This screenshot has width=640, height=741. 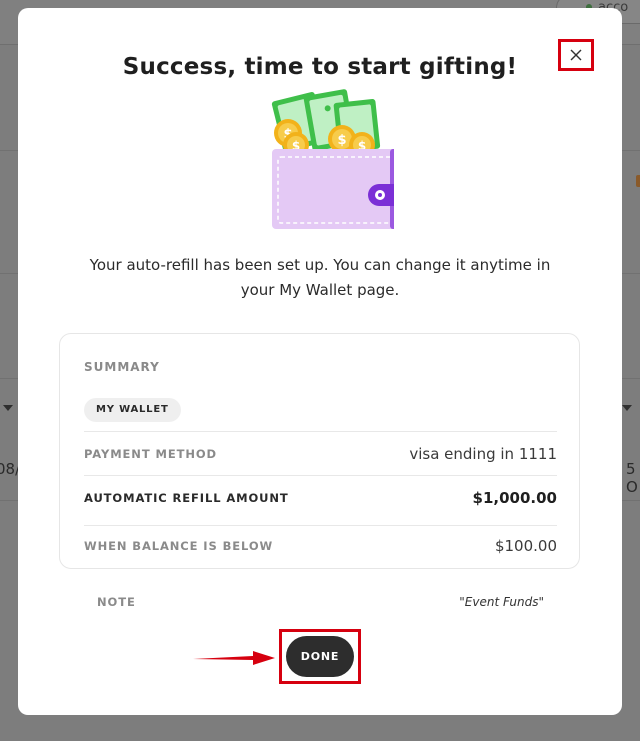 What do you see at coordinates (514, 497) in the screenshot?
I see `refill-amount-value: $1,000.00` at bounding box center [514, 497].